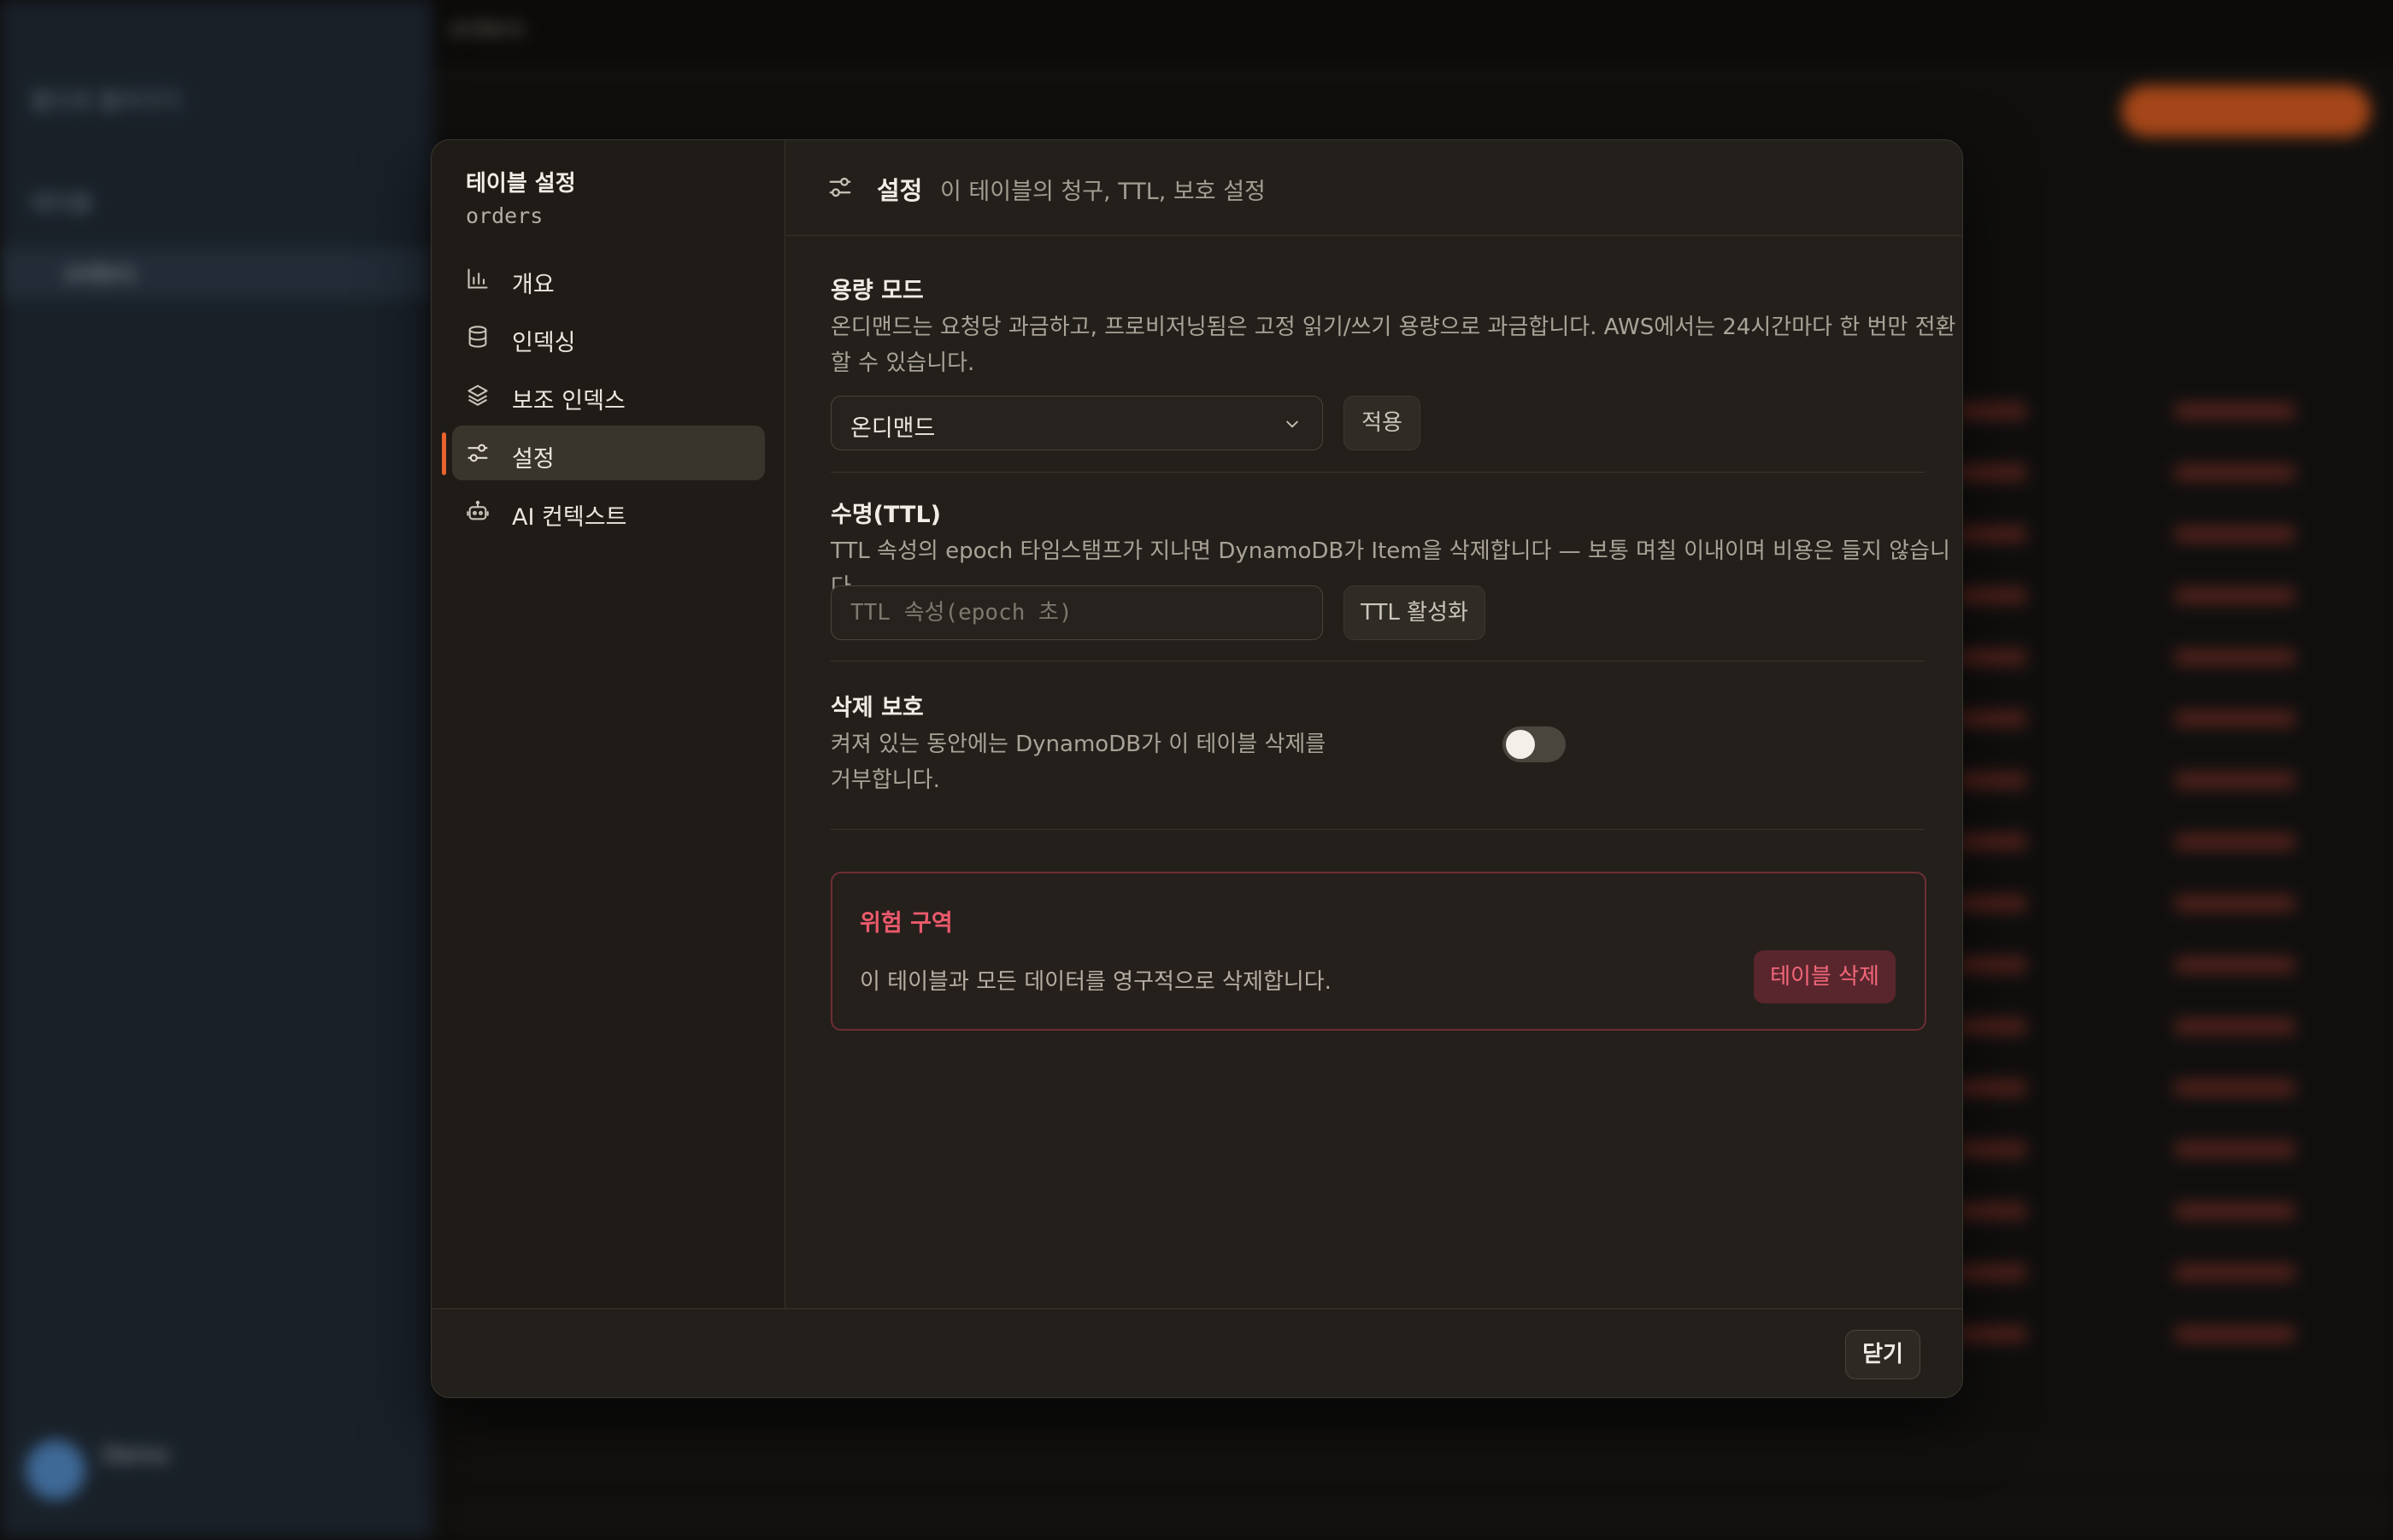 The image size is (2393, 1540). What do you see at coordinates (1292, 424) in the screenshot?
I see `chevron-down-icon` at bounding box center [1292, 424].